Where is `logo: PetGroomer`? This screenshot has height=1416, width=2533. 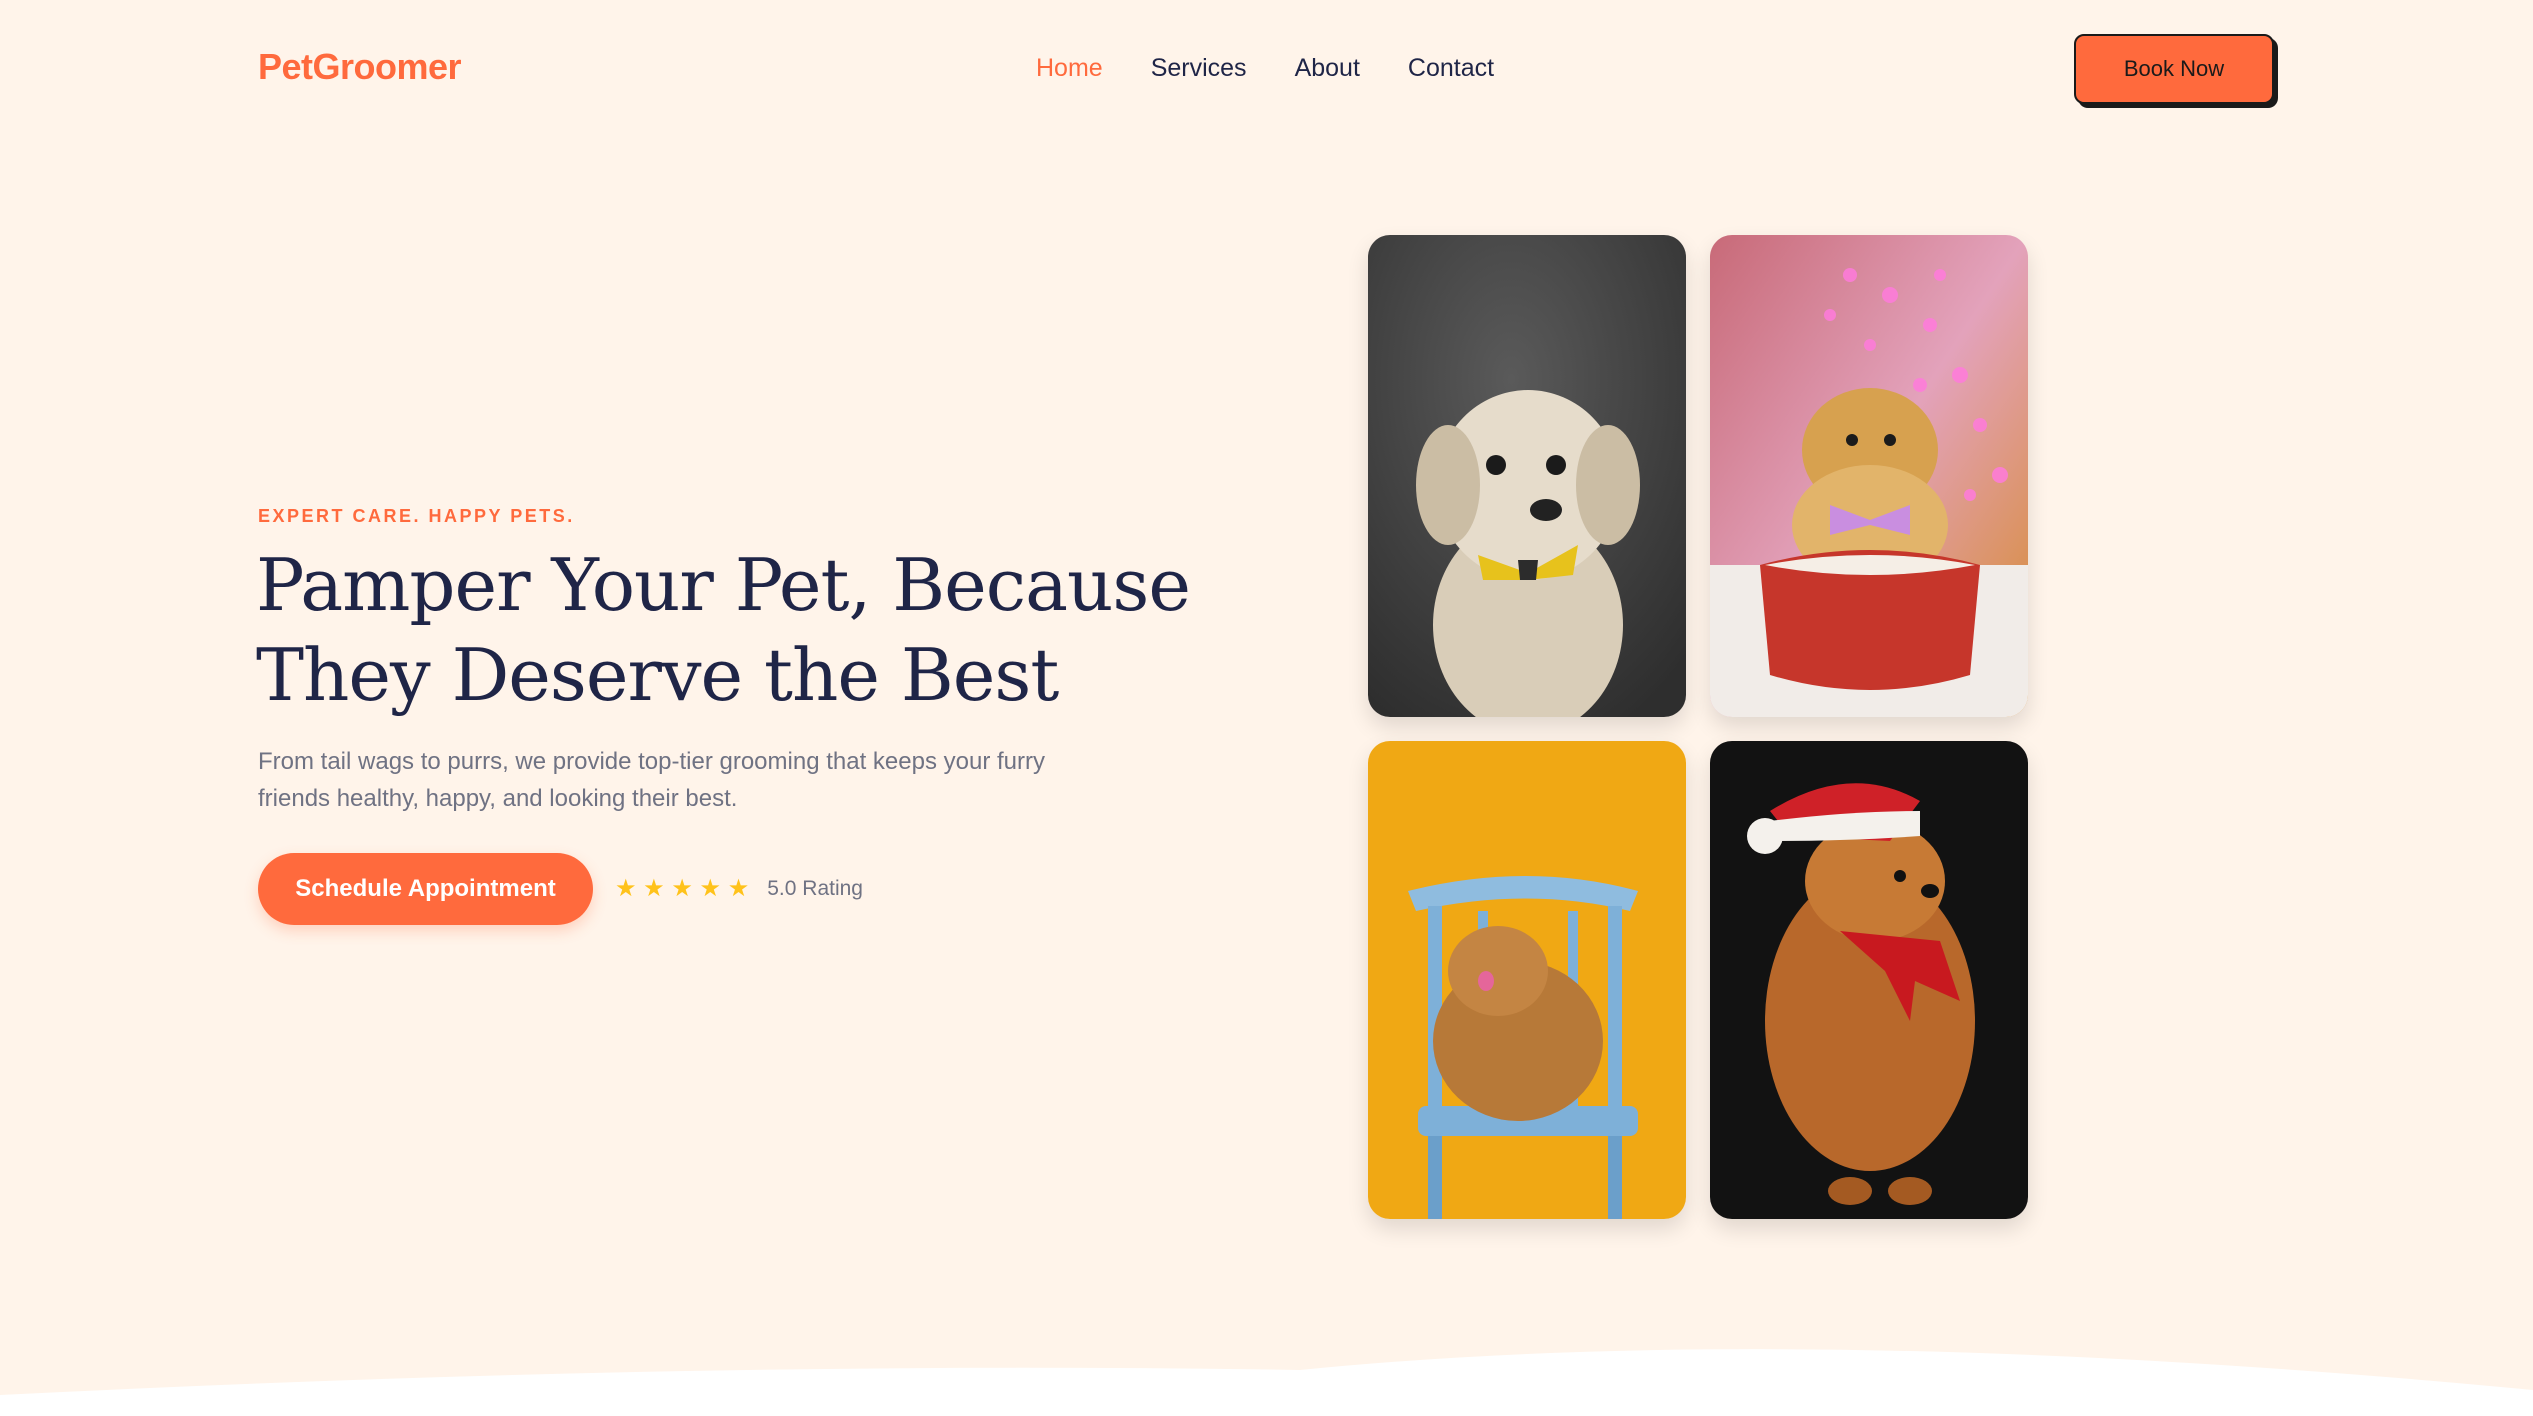
logo: PetGroomer is located at coordinates (360, 67).